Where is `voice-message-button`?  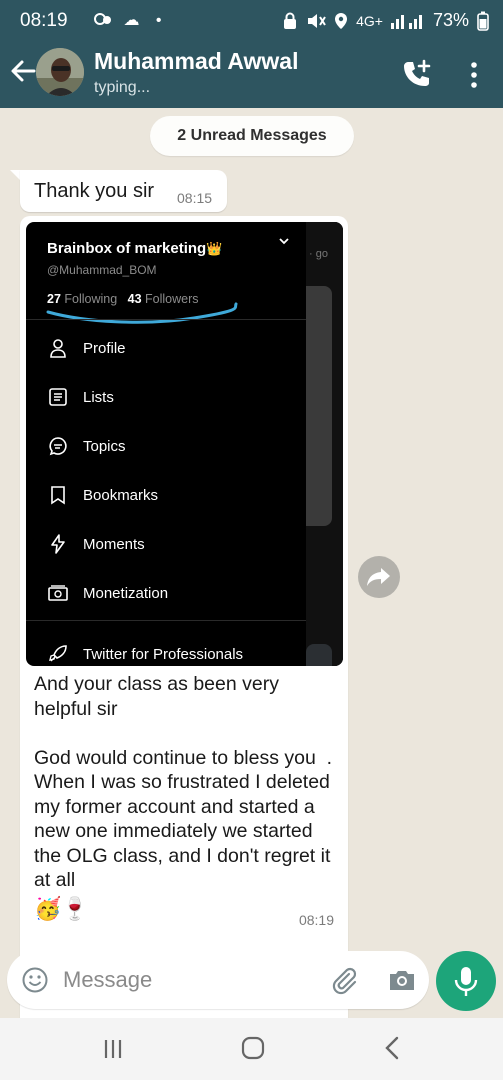 voice-message-button is located at coordinates (466, 981).